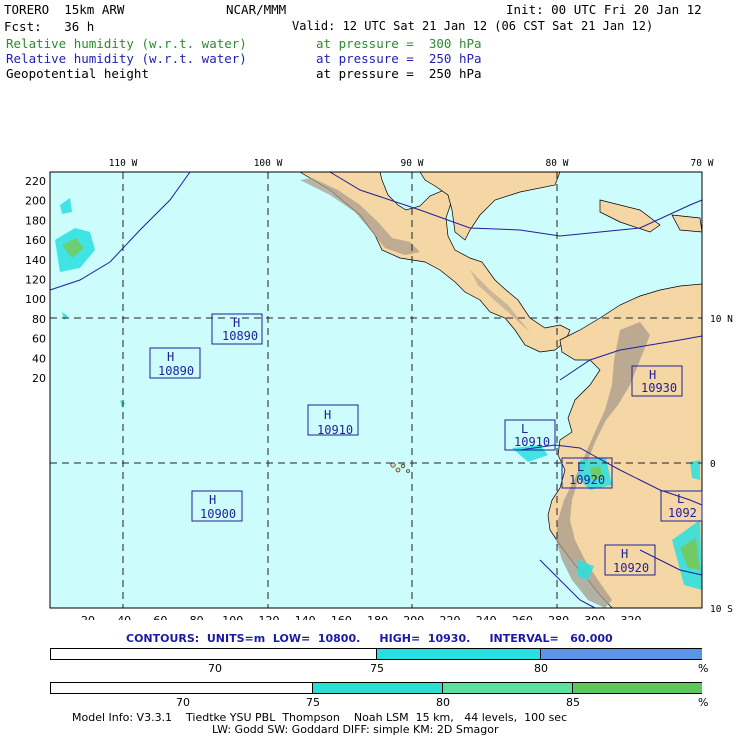 Image resolution: width=740 pixels, height=740 pixels. I want to click on field-3-level: at pressure = 250 hPa, so click(399, 73).